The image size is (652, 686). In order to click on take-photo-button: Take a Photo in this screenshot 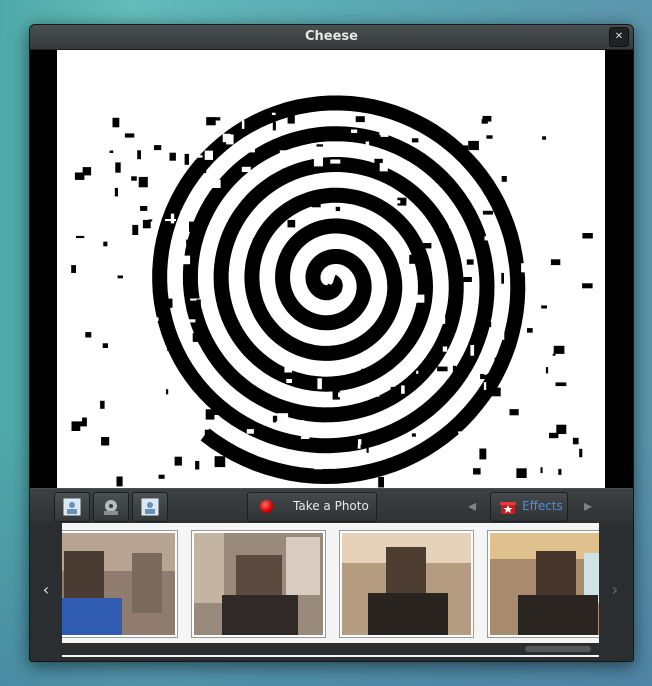, I will do `click(312, 507)`.